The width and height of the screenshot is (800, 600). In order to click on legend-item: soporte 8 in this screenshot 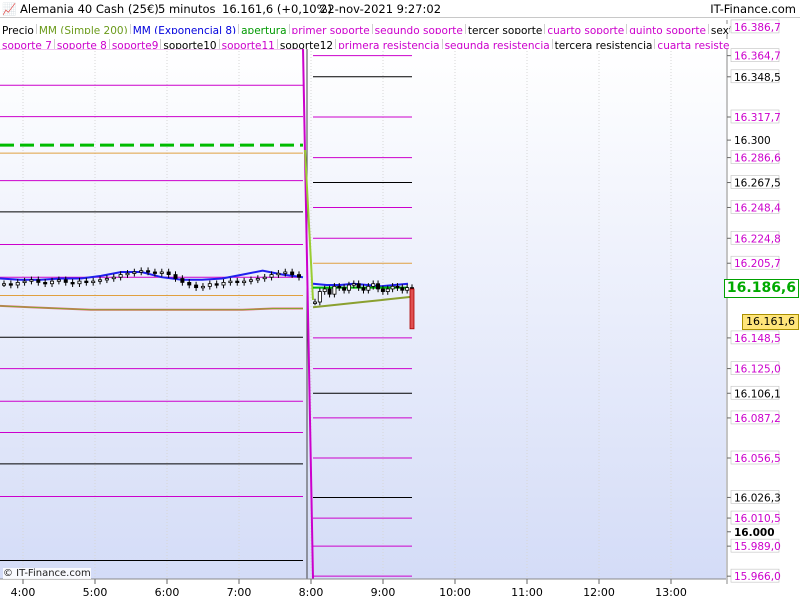, I will do `click(82, 44)`.